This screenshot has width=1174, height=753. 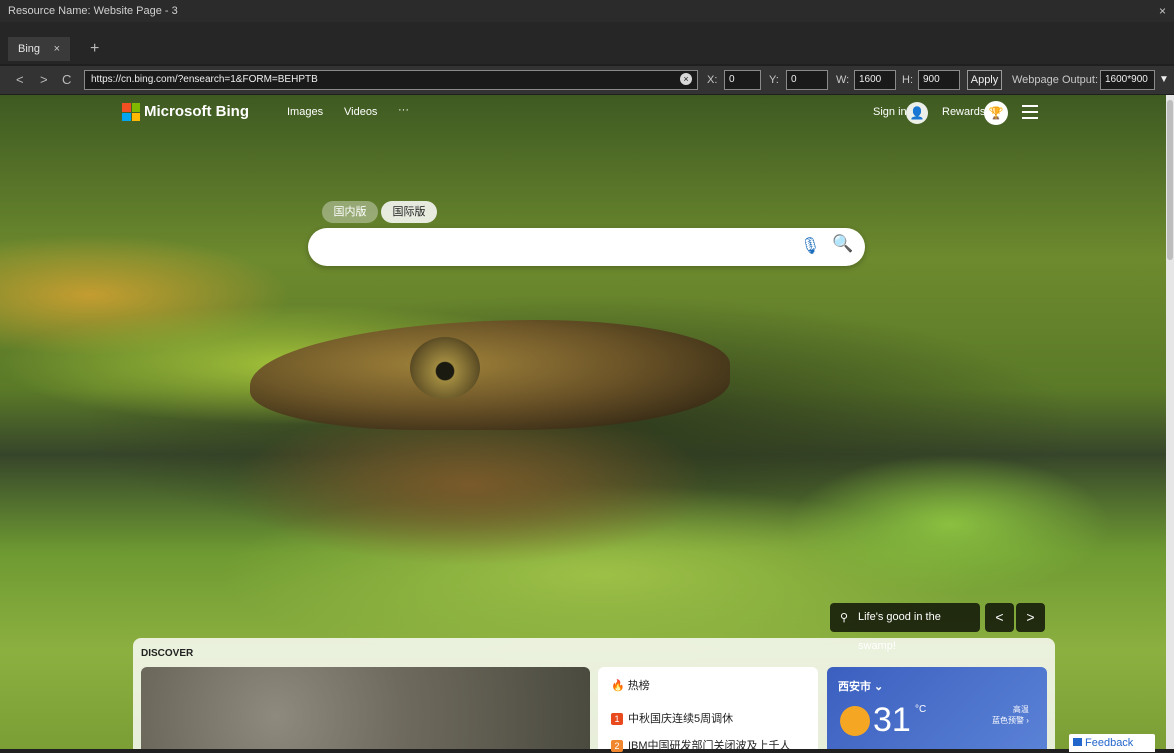 What do you see at coordinates (617, 719) in the screenshot?
I see `rank-badge: 1` at bounding box center [617, 719].